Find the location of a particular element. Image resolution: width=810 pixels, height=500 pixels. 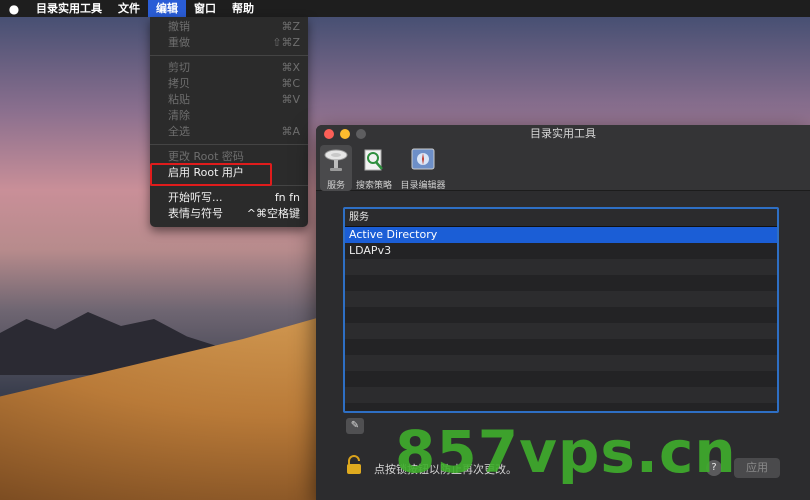

menu-window: 窗口 is located at coordinates (205, 8).